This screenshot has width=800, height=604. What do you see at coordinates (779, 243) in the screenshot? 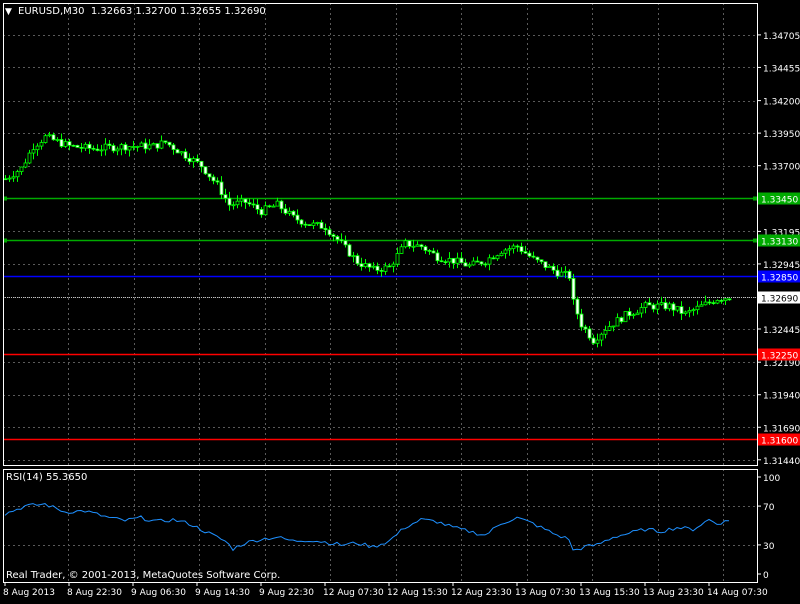
I see `level-label-1.33130: 1.33130` at bounding box center [779, 243].